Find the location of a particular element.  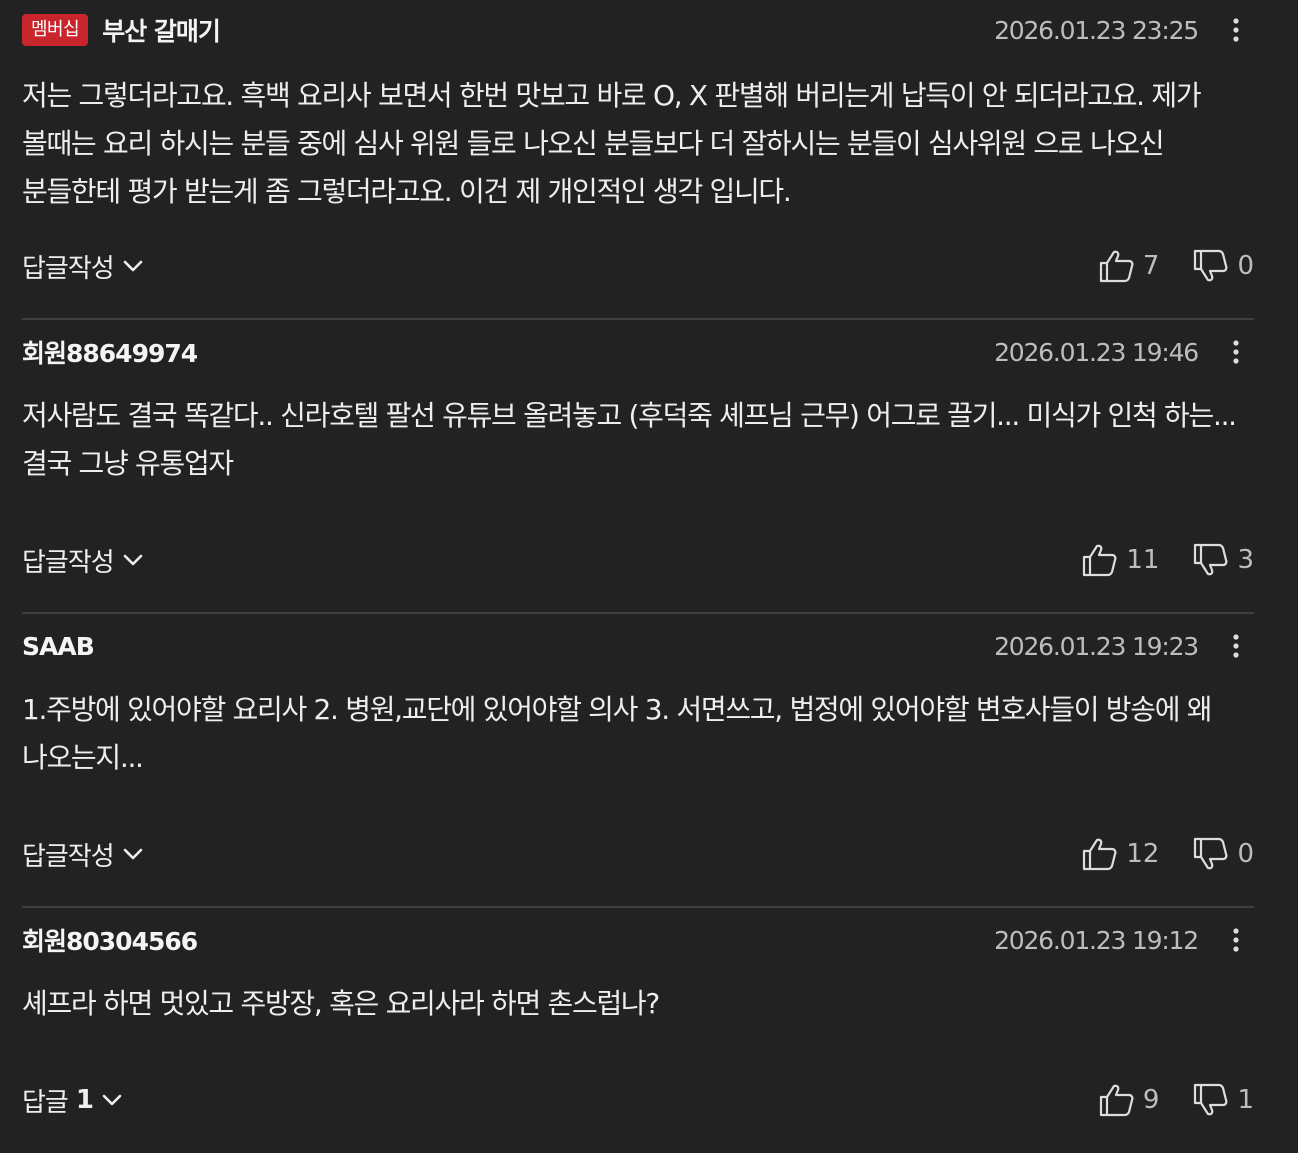

dislike-button: 1 is located at coordinates (1223, 1100).